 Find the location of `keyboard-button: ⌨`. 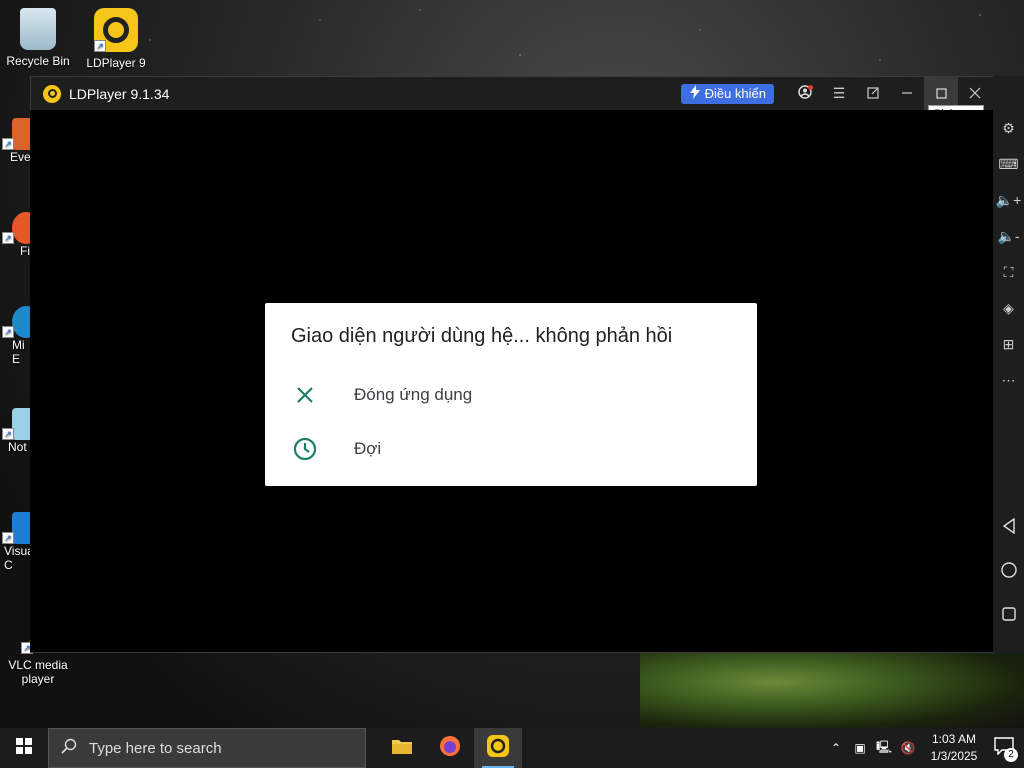

keyboard-button: ⌨ is located at coordinates (1008, 164).